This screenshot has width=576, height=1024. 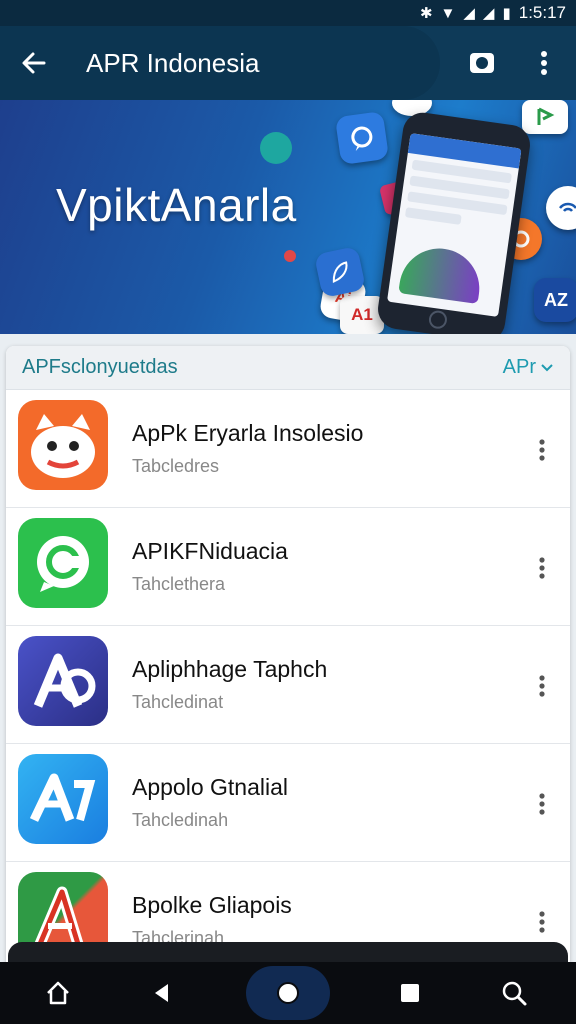 What do you see at coordinates (542, 12) in the screenshot?
I see `status-time: 1:5:17` at bounding box center [542, 12].